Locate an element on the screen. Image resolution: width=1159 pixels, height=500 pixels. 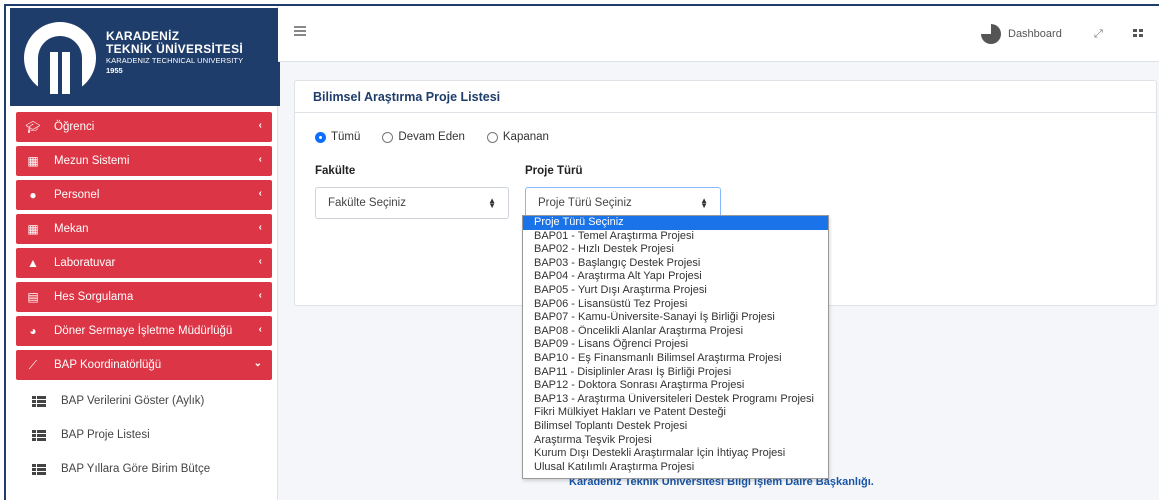
pie-chart-icon: ◕ is located at coordinates (33, 331).